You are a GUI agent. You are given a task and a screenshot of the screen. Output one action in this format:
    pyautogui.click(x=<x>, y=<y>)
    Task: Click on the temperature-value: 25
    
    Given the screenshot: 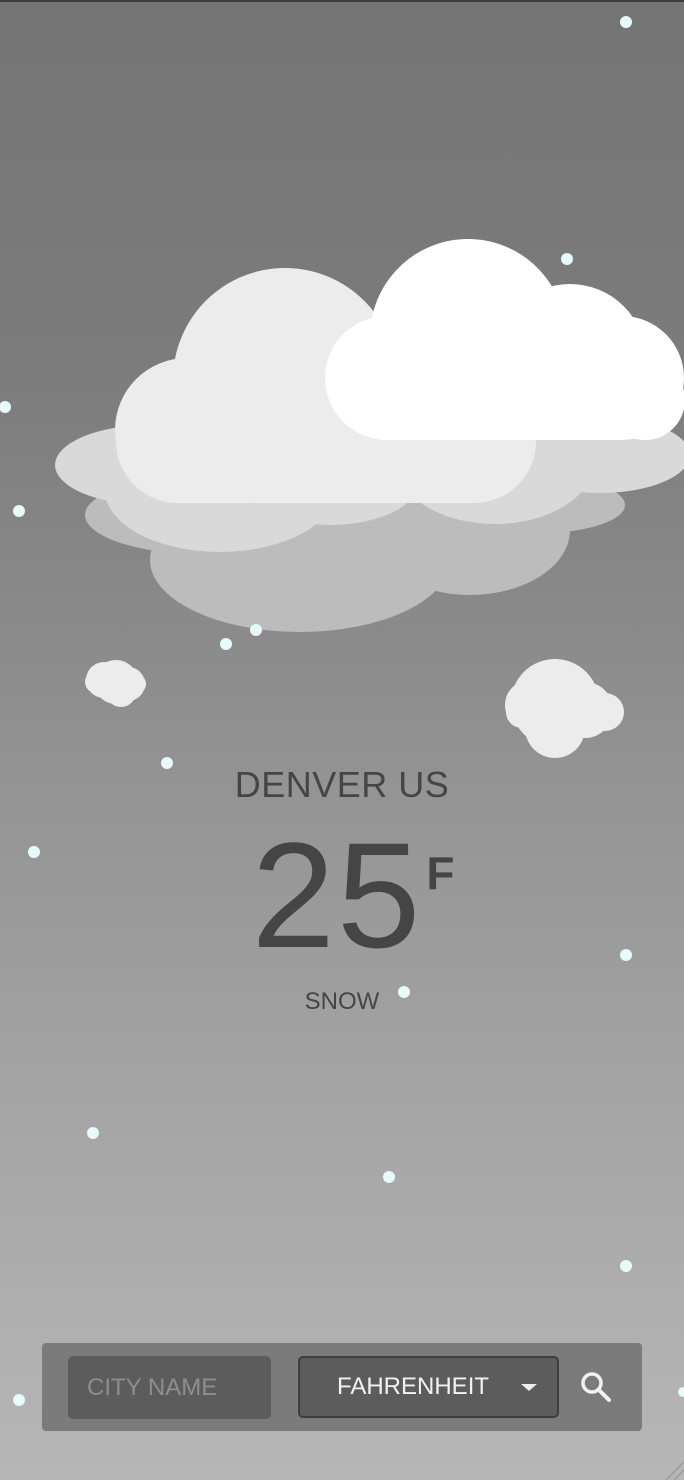 What is the action you would take?
    pyautogui.click(x=337, y=895)
    